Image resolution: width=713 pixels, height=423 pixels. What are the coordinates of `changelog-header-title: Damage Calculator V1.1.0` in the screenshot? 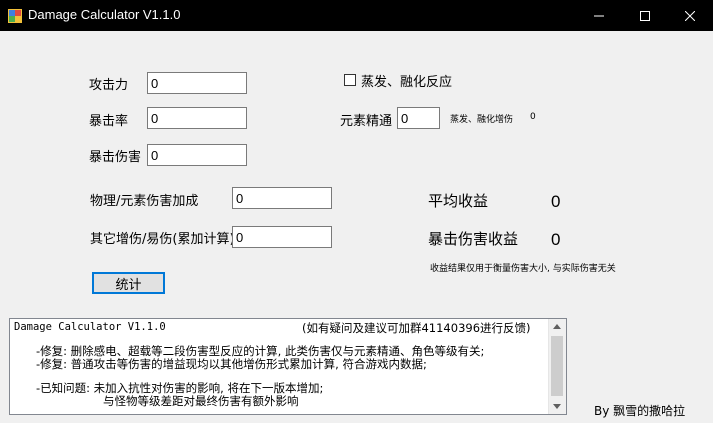 It's located at (90, 327).